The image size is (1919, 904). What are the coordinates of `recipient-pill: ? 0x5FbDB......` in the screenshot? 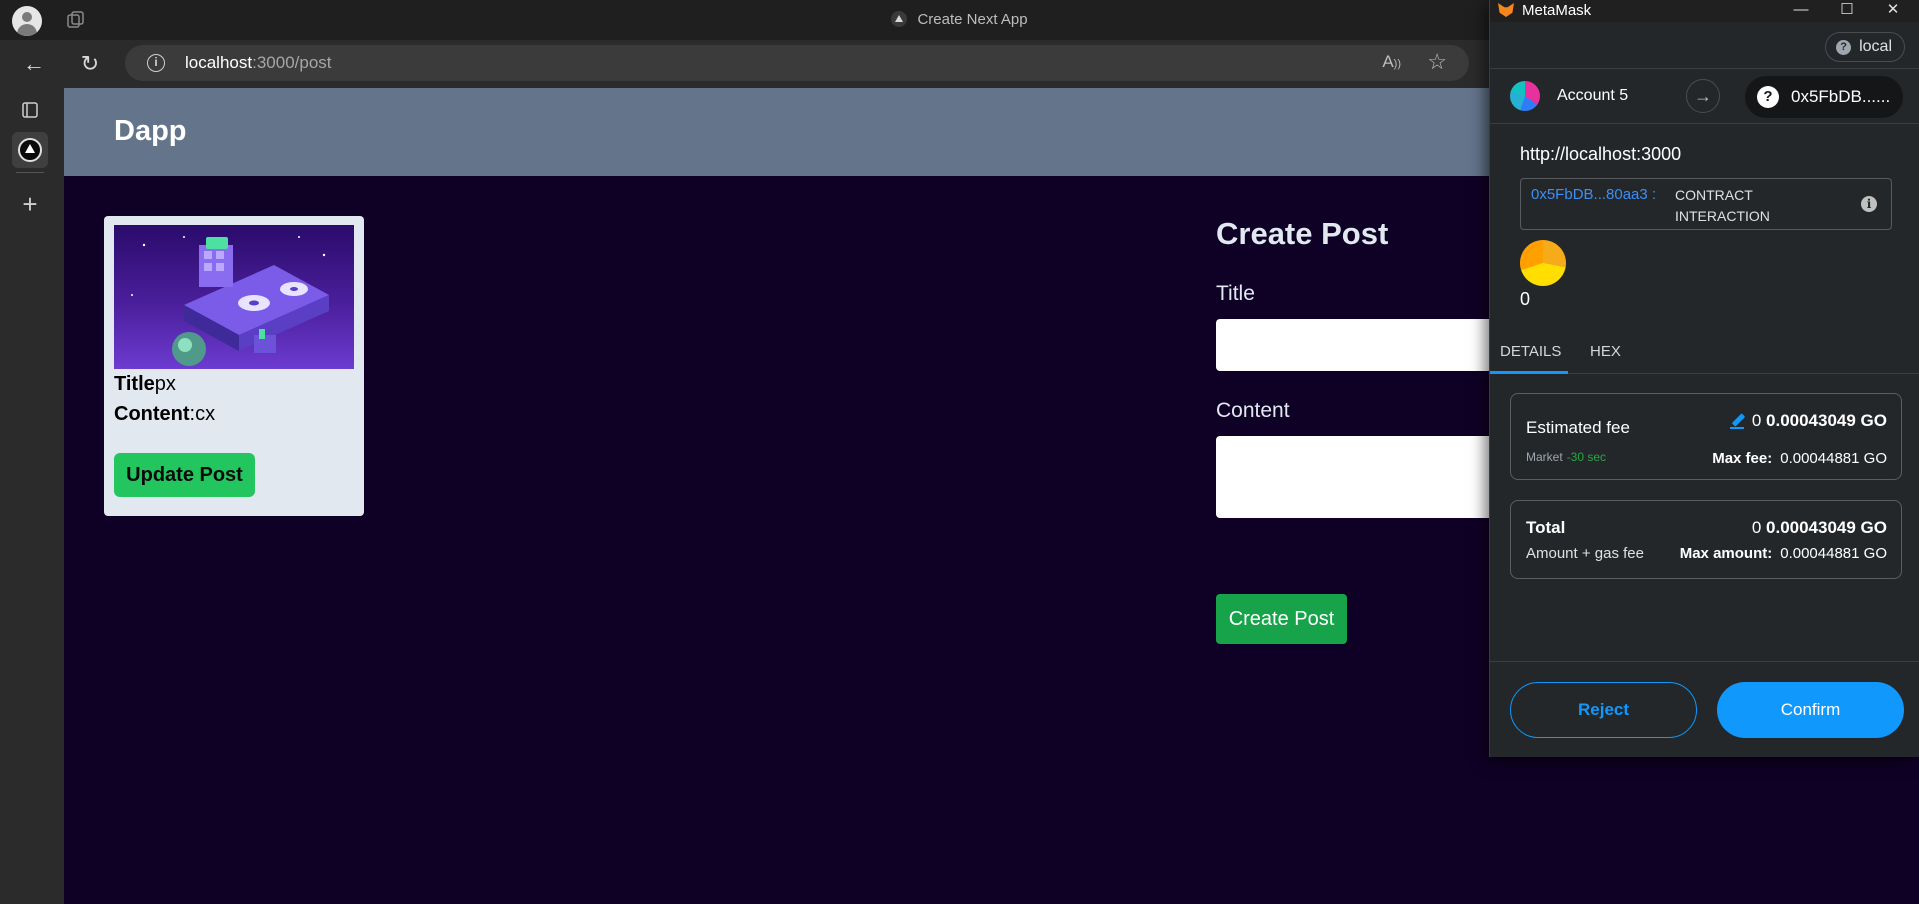 It's located at (1824, 97).